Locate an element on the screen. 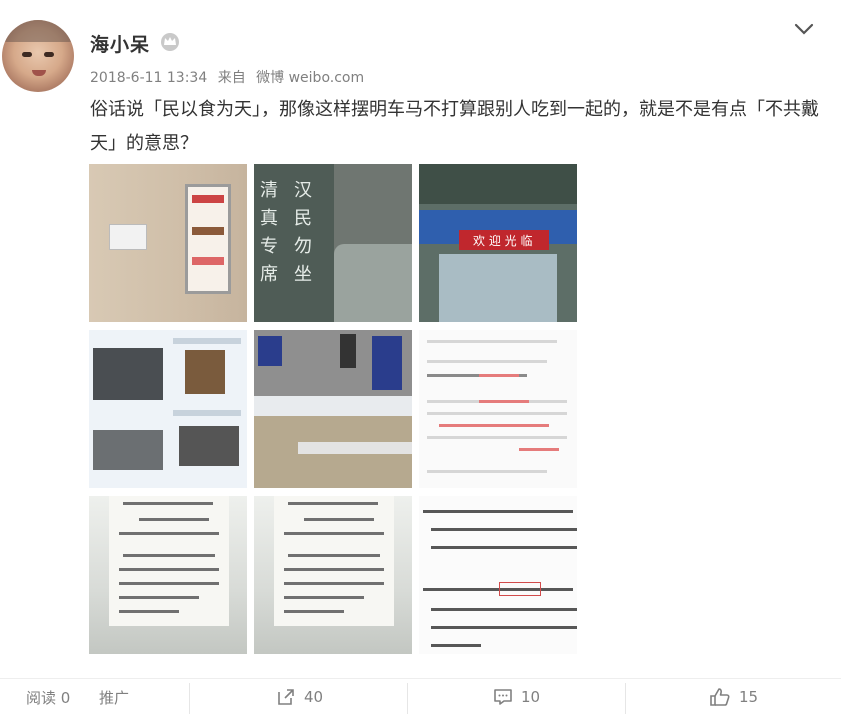 The height and width of the screenshot is (714, 841). like-button: 15 is located at coordinates (733, 696).